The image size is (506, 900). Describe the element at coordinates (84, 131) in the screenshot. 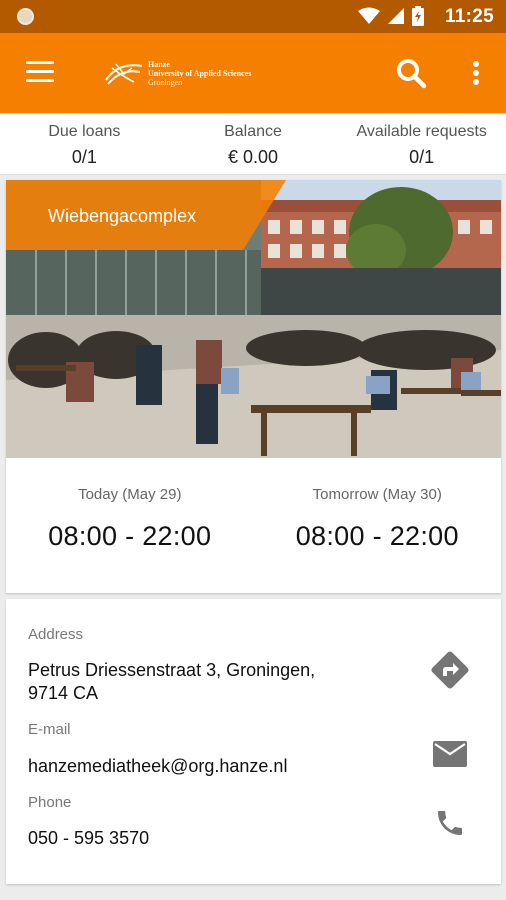

I see `stat-label: Due loans` at that location.